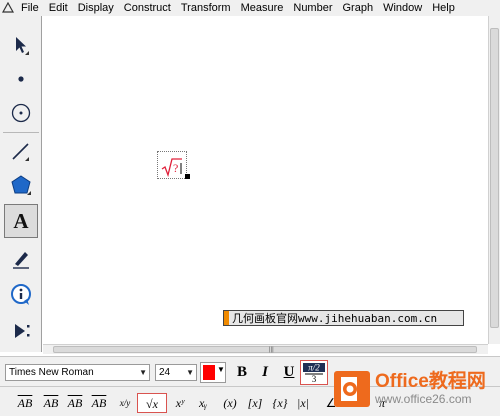 The height and width of the screenshot is (416, 500). I want to click on tool-separator, so click(21, 132).